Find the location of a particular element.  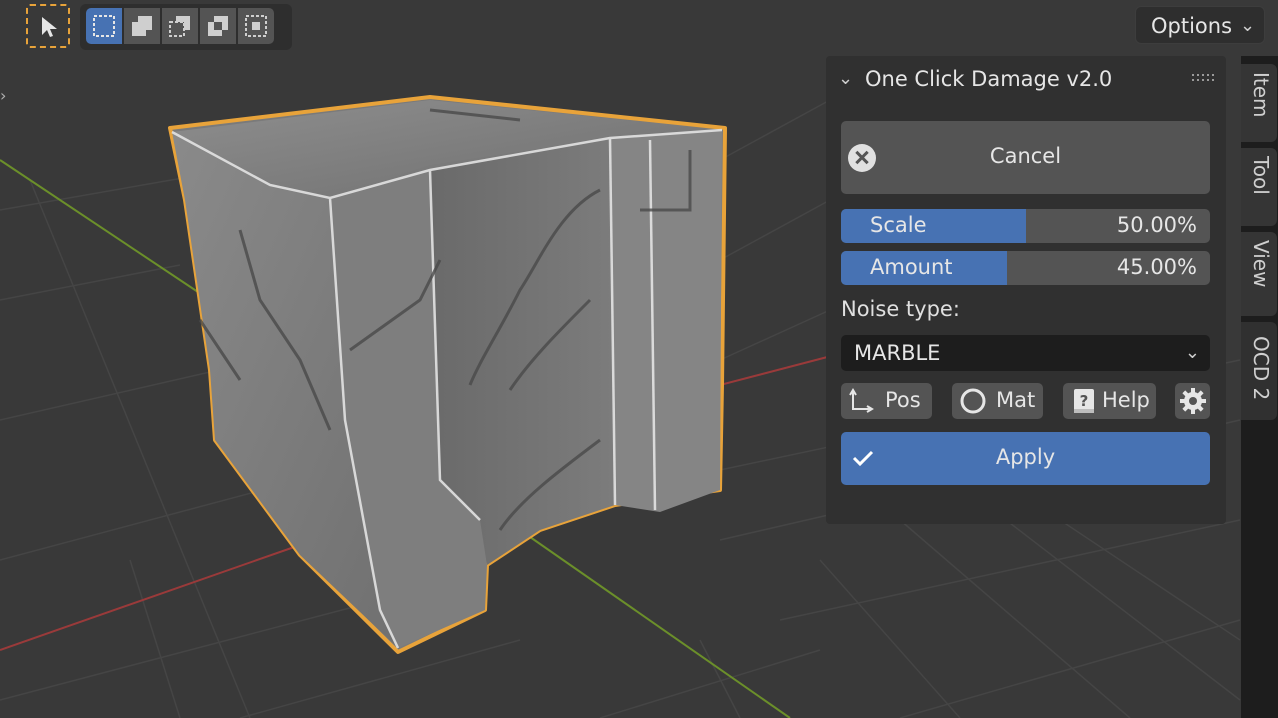

select-invert-button is located at coordinates (218, 26).